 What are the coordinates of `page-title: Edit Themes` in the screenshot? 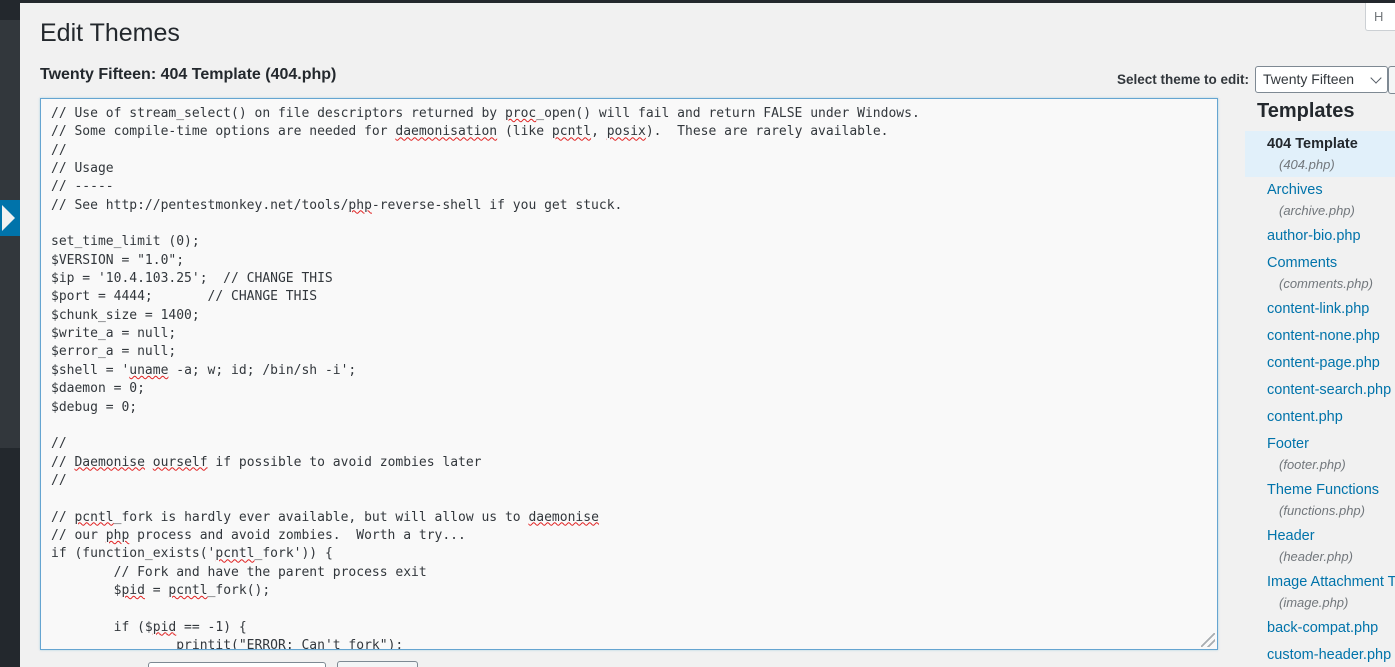 It's located at (110, 33).